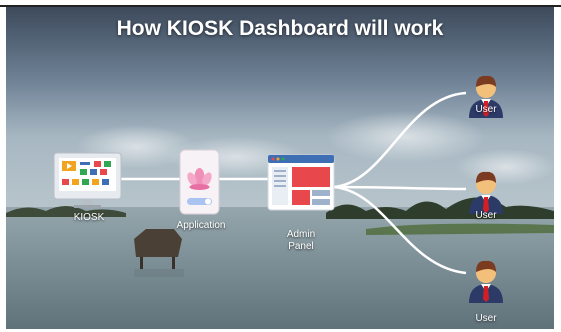 This screenshot has width=561, height=332. I want to click on application-phone-icon, so click(199, 182).